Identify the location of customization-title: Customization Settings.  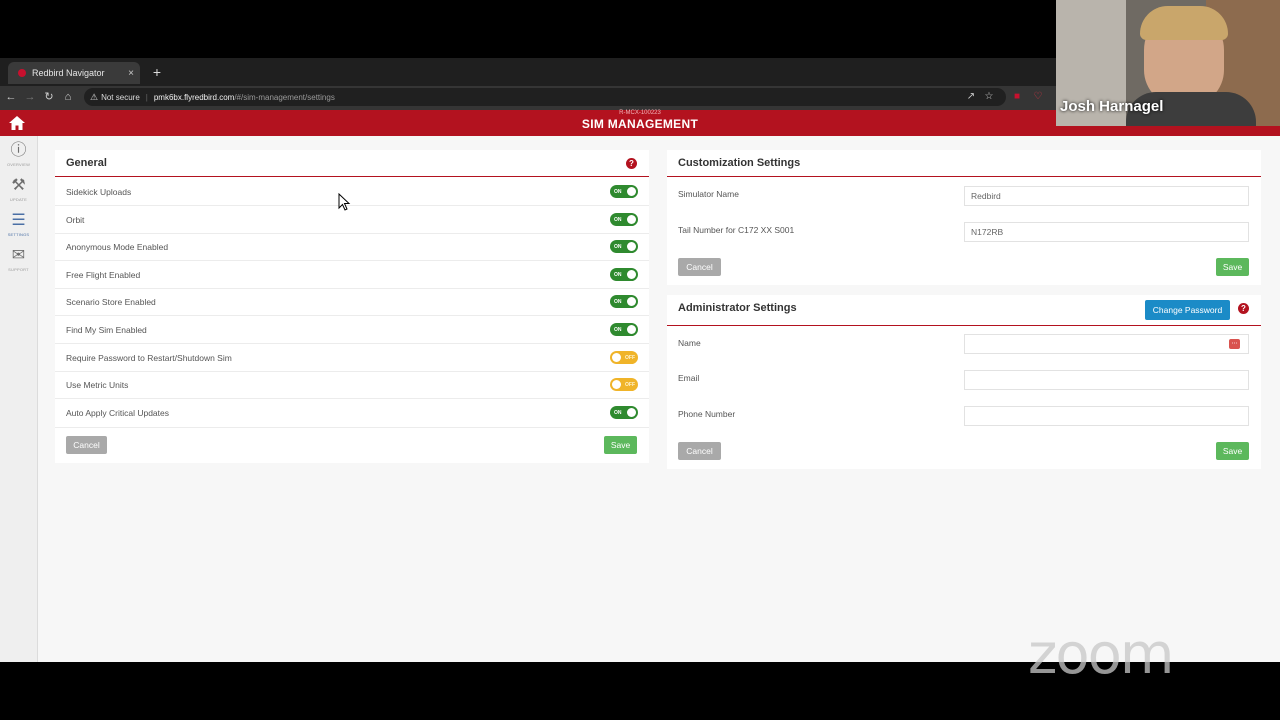
(739, 163).